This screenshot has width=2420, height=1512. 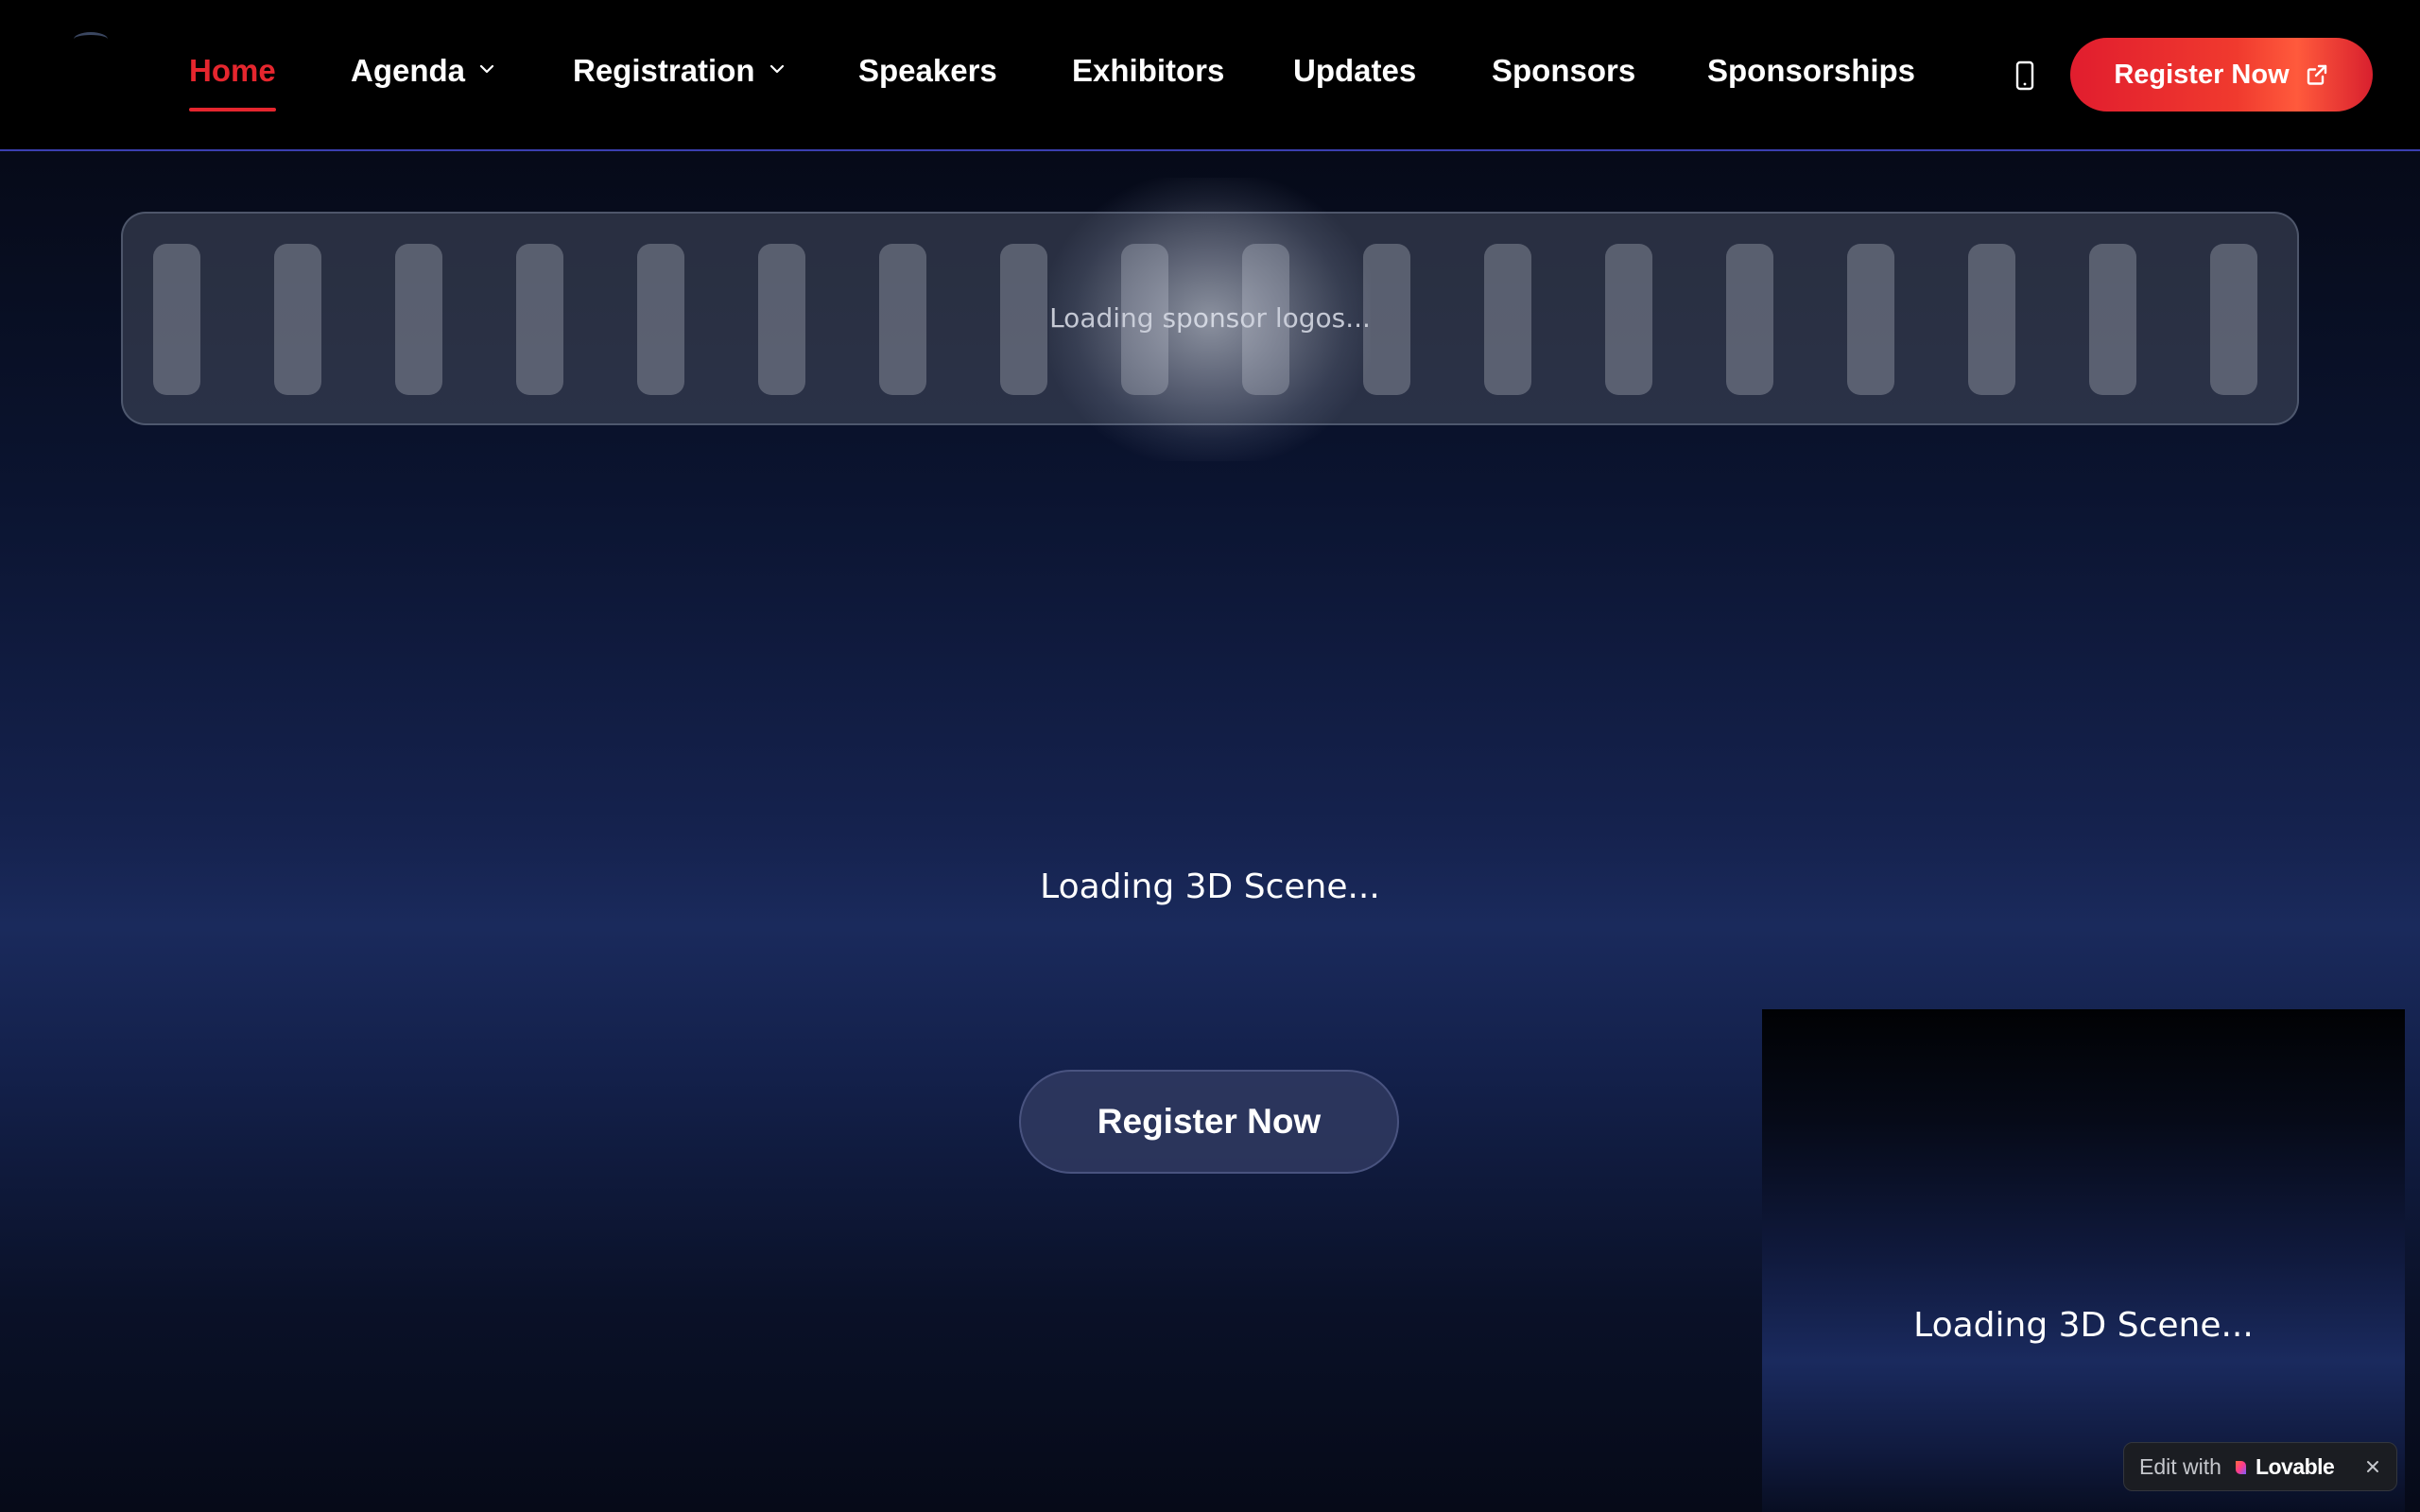 I want to click on hero-register-button: Register Now, so click(x=1209, y=1122).